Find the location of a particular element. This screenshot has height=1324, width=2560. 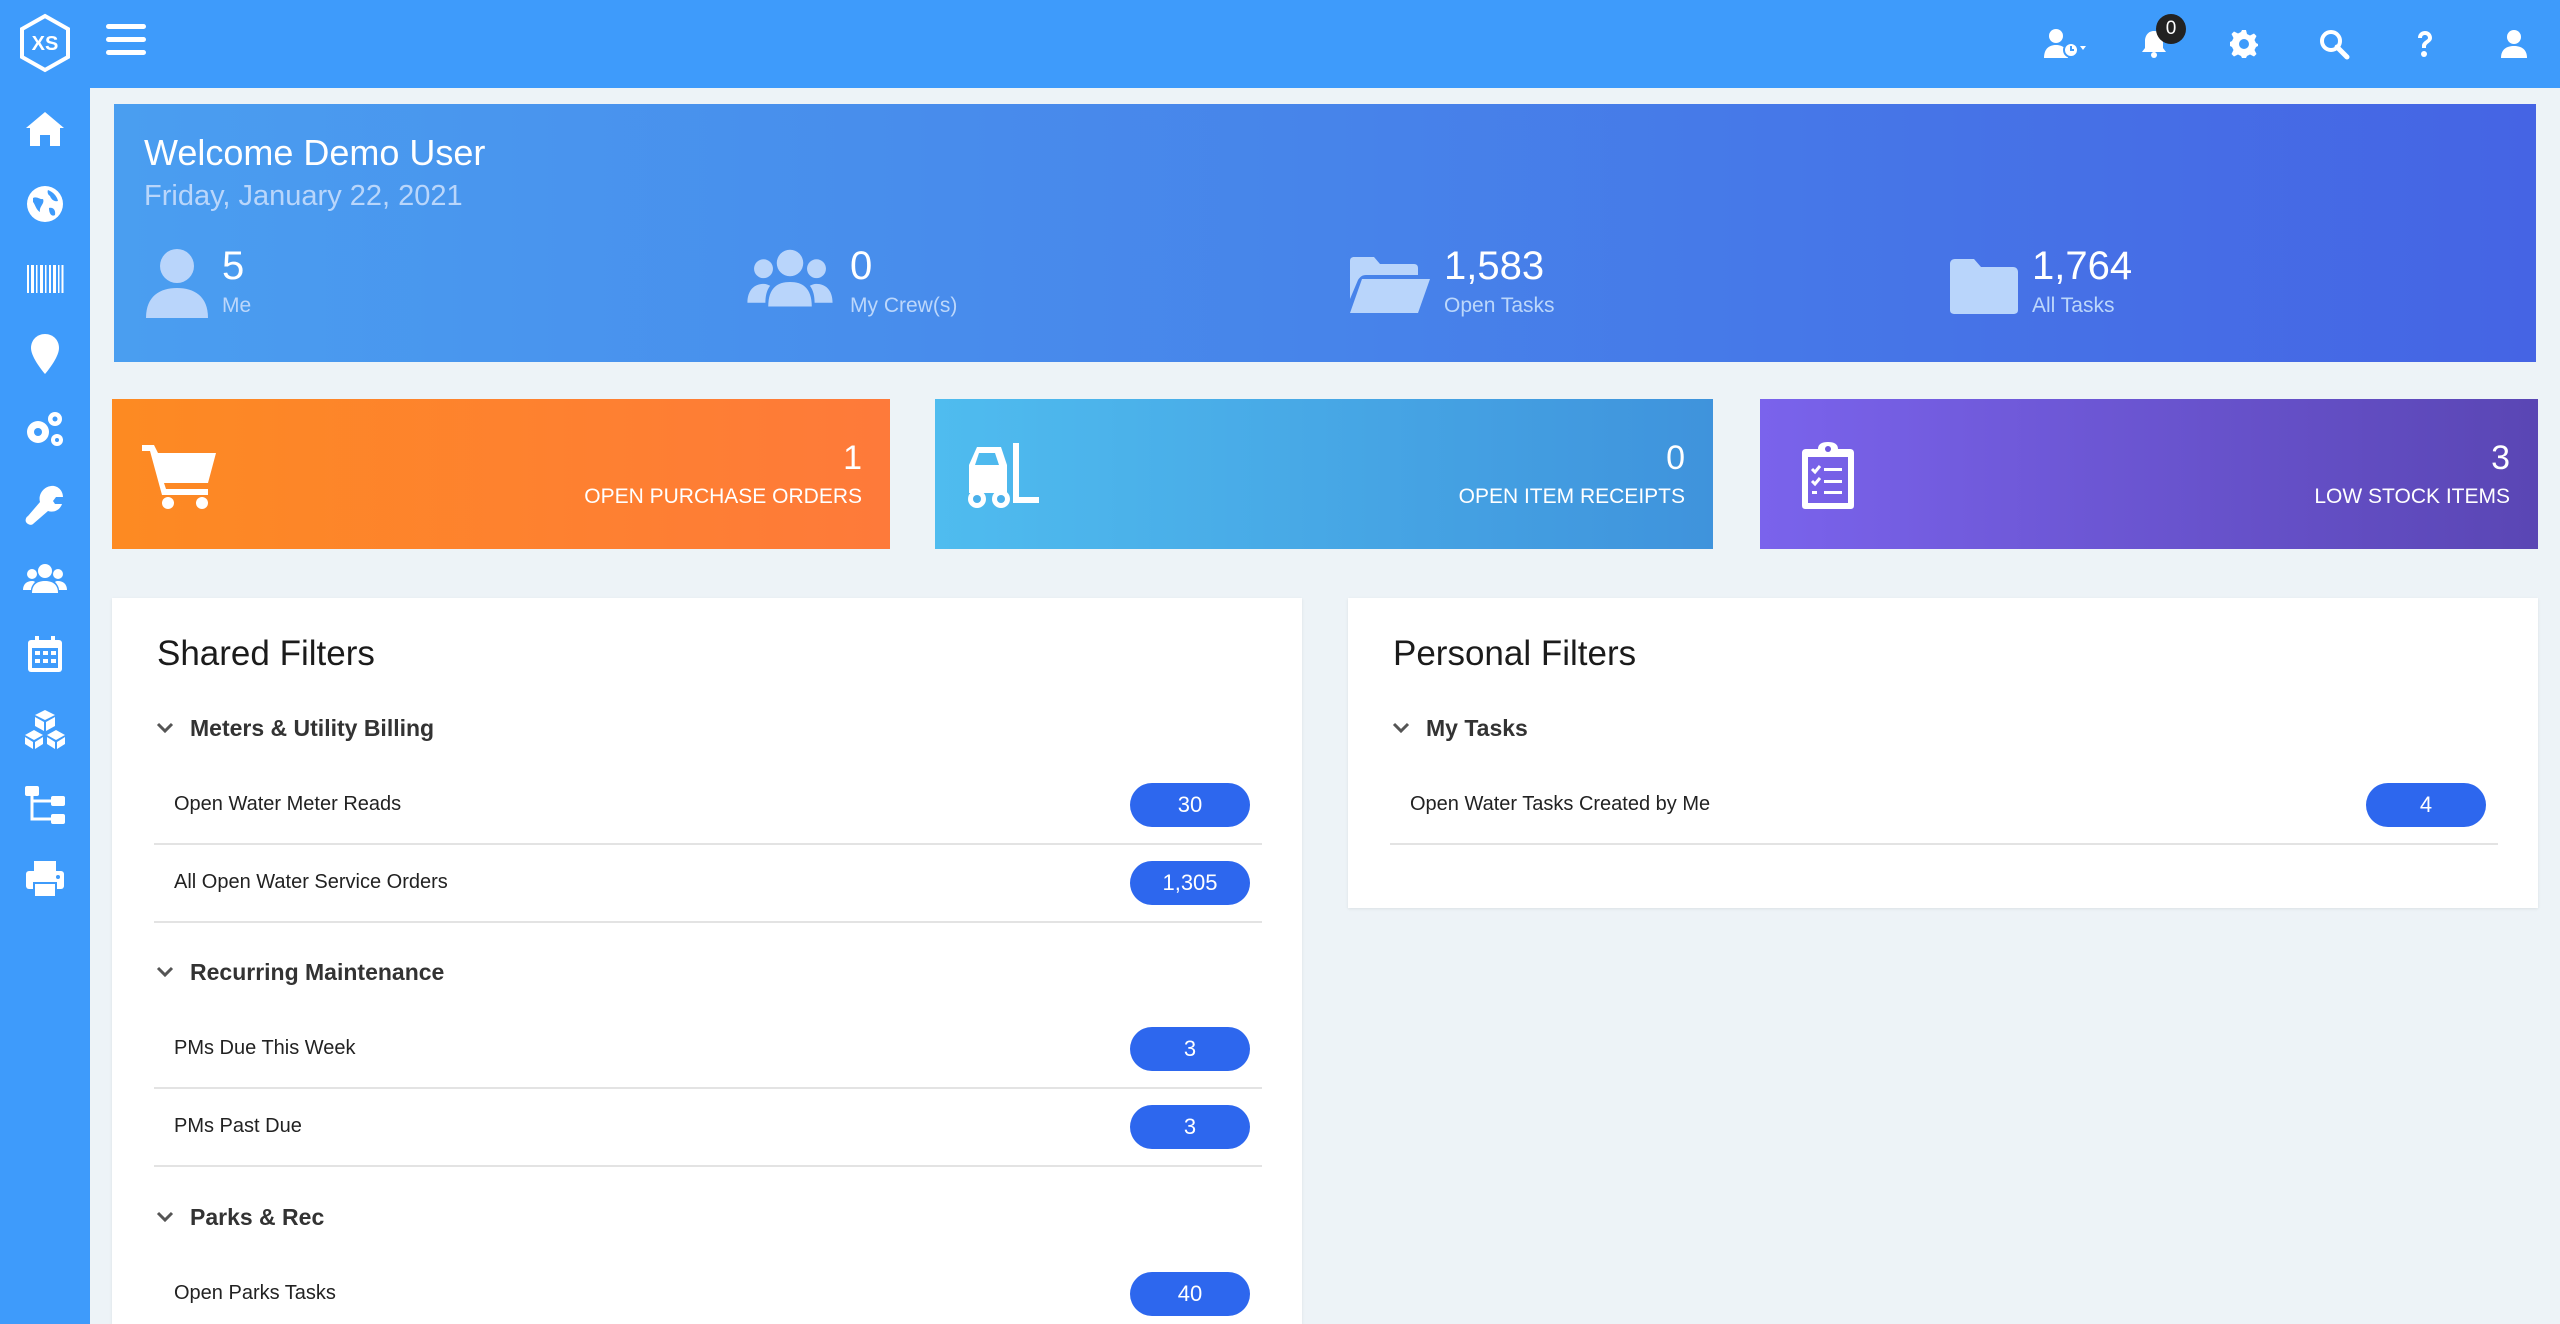

group-parks-rec: Parks & Rec is located at coordinates (239, 1217).